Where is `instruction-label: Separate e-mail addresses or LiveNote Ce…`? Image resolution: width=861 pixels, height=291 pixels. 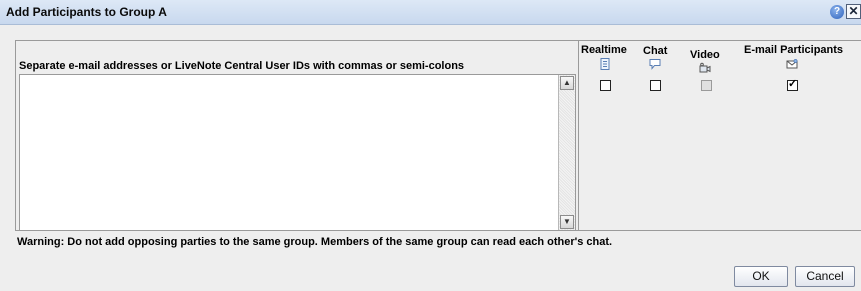 instruction-label: Separate e-mail addresses or LiveNote Ce… is located at coordinates (242, 66).